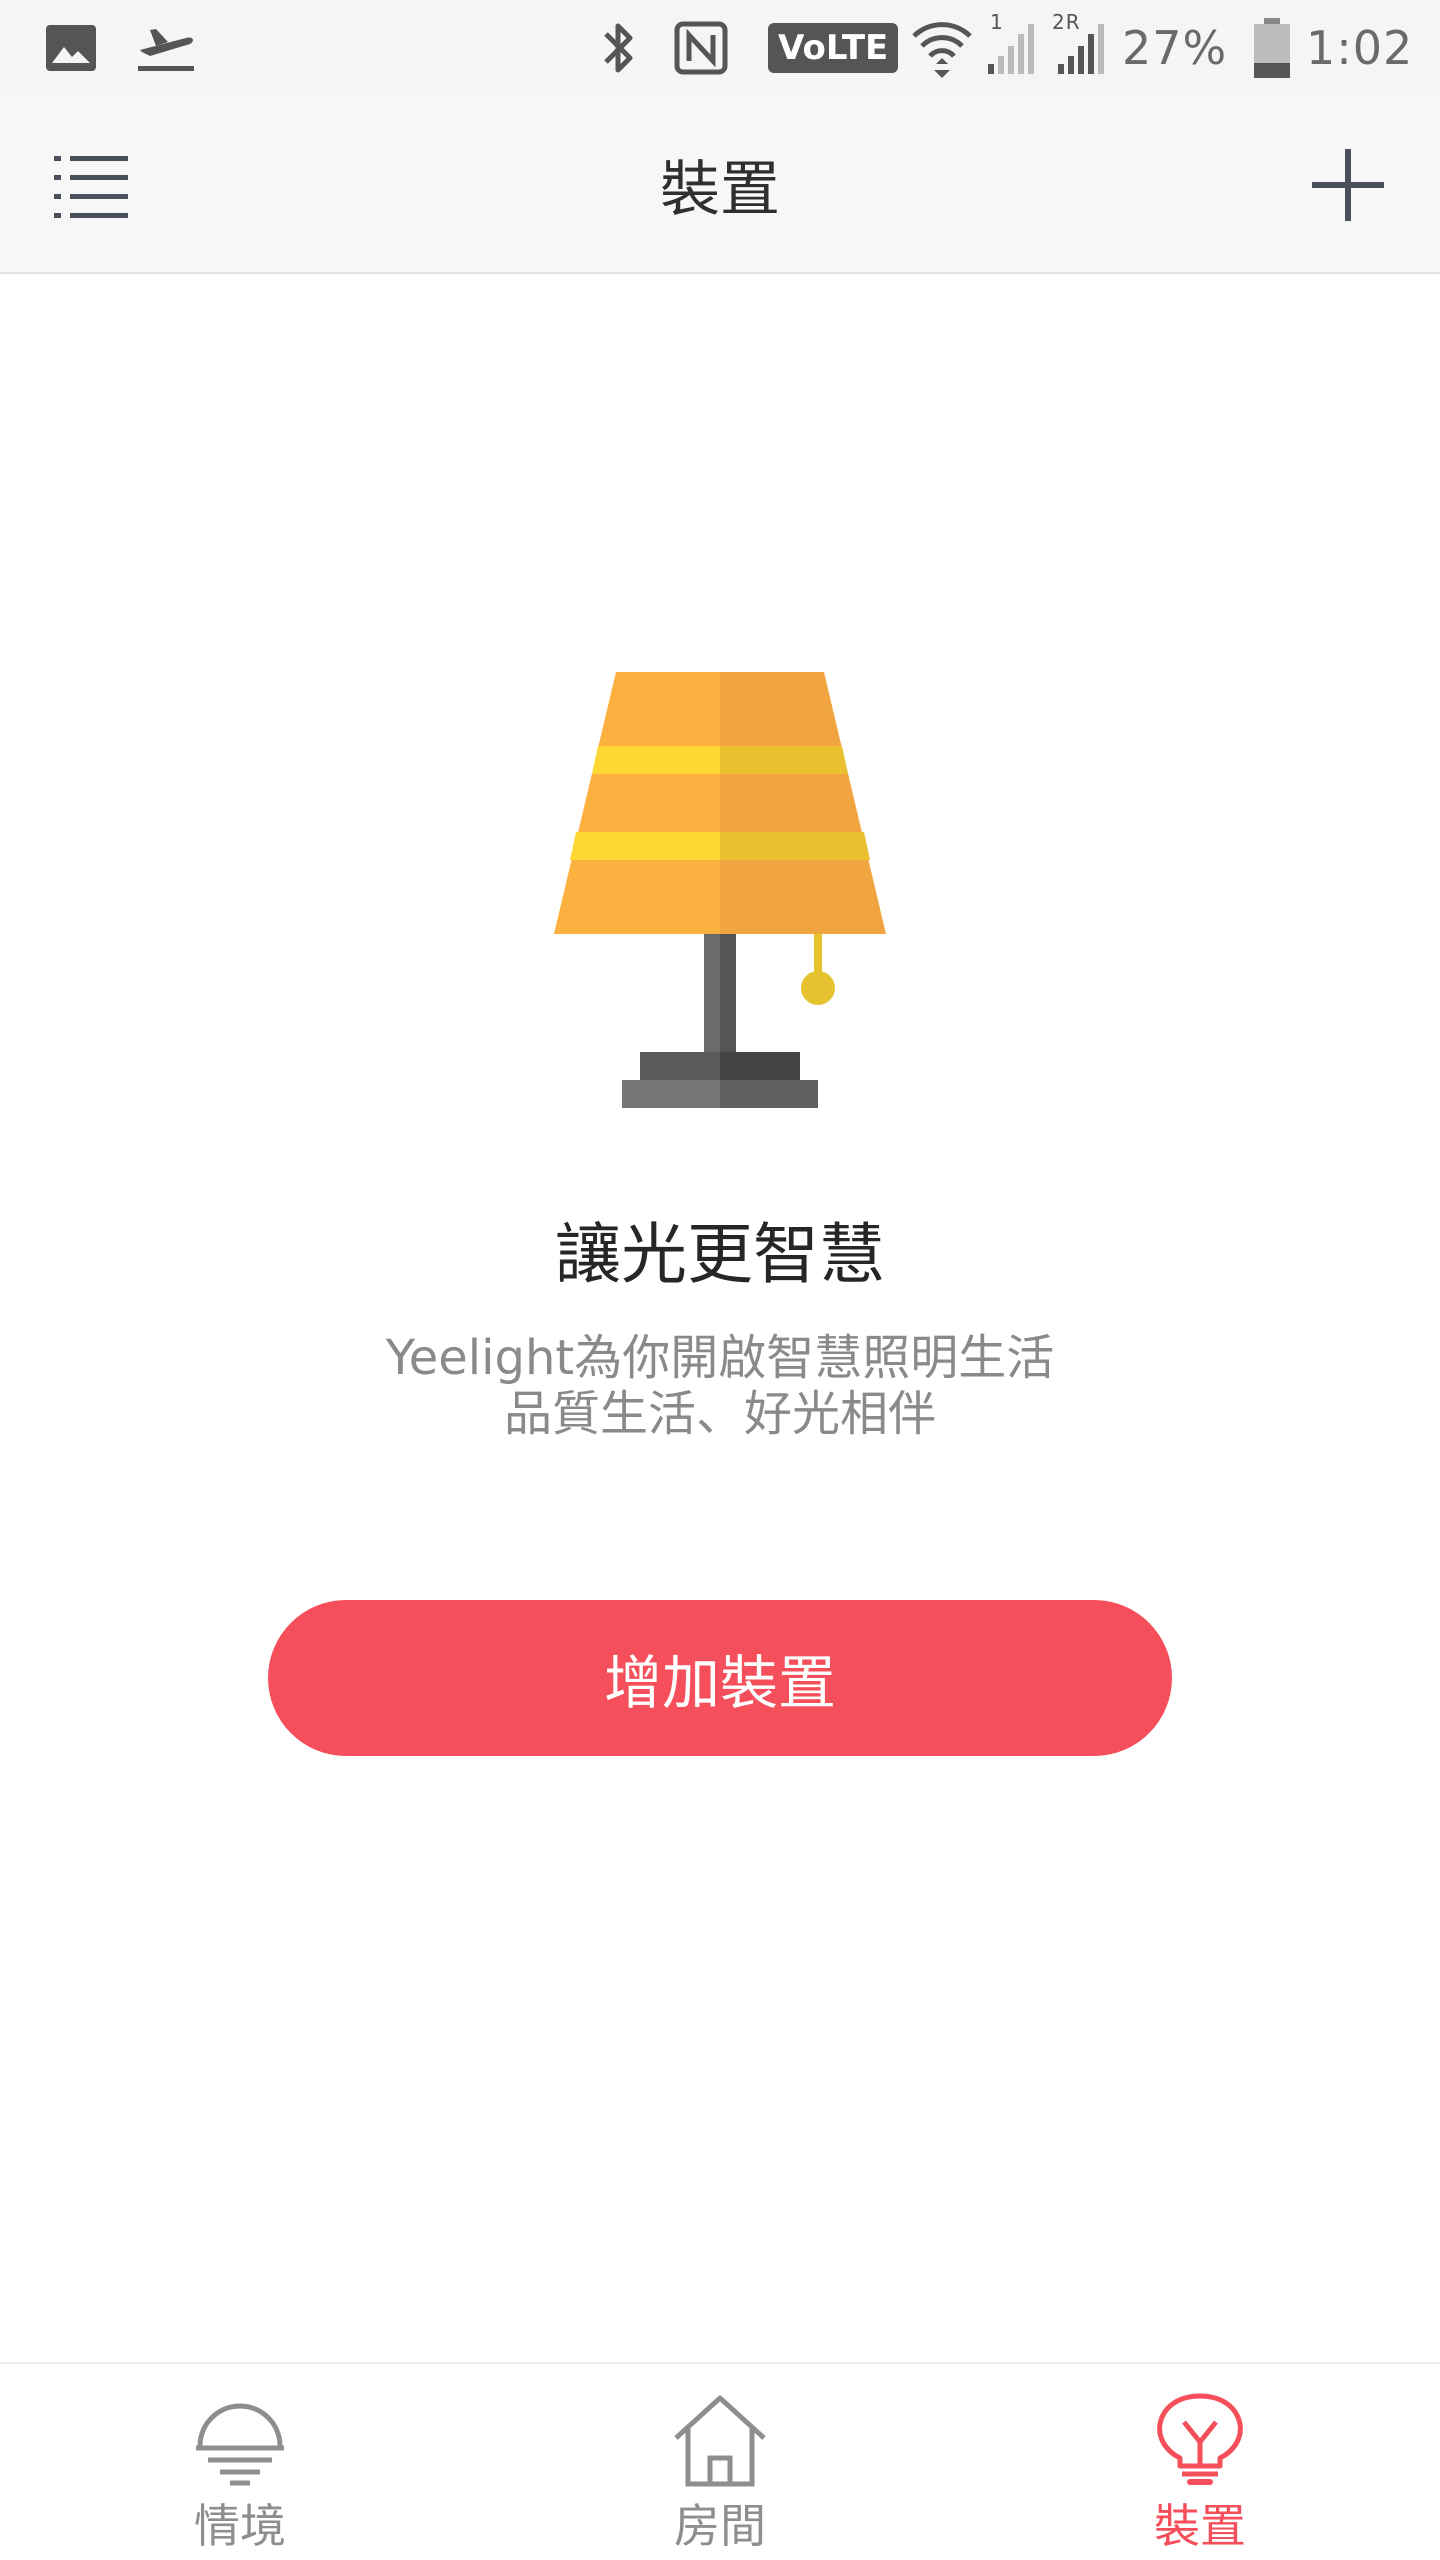  Describe the element at coordinates (1360, 48) in the screenshot. I see `clock-time: 1:02` at that location.